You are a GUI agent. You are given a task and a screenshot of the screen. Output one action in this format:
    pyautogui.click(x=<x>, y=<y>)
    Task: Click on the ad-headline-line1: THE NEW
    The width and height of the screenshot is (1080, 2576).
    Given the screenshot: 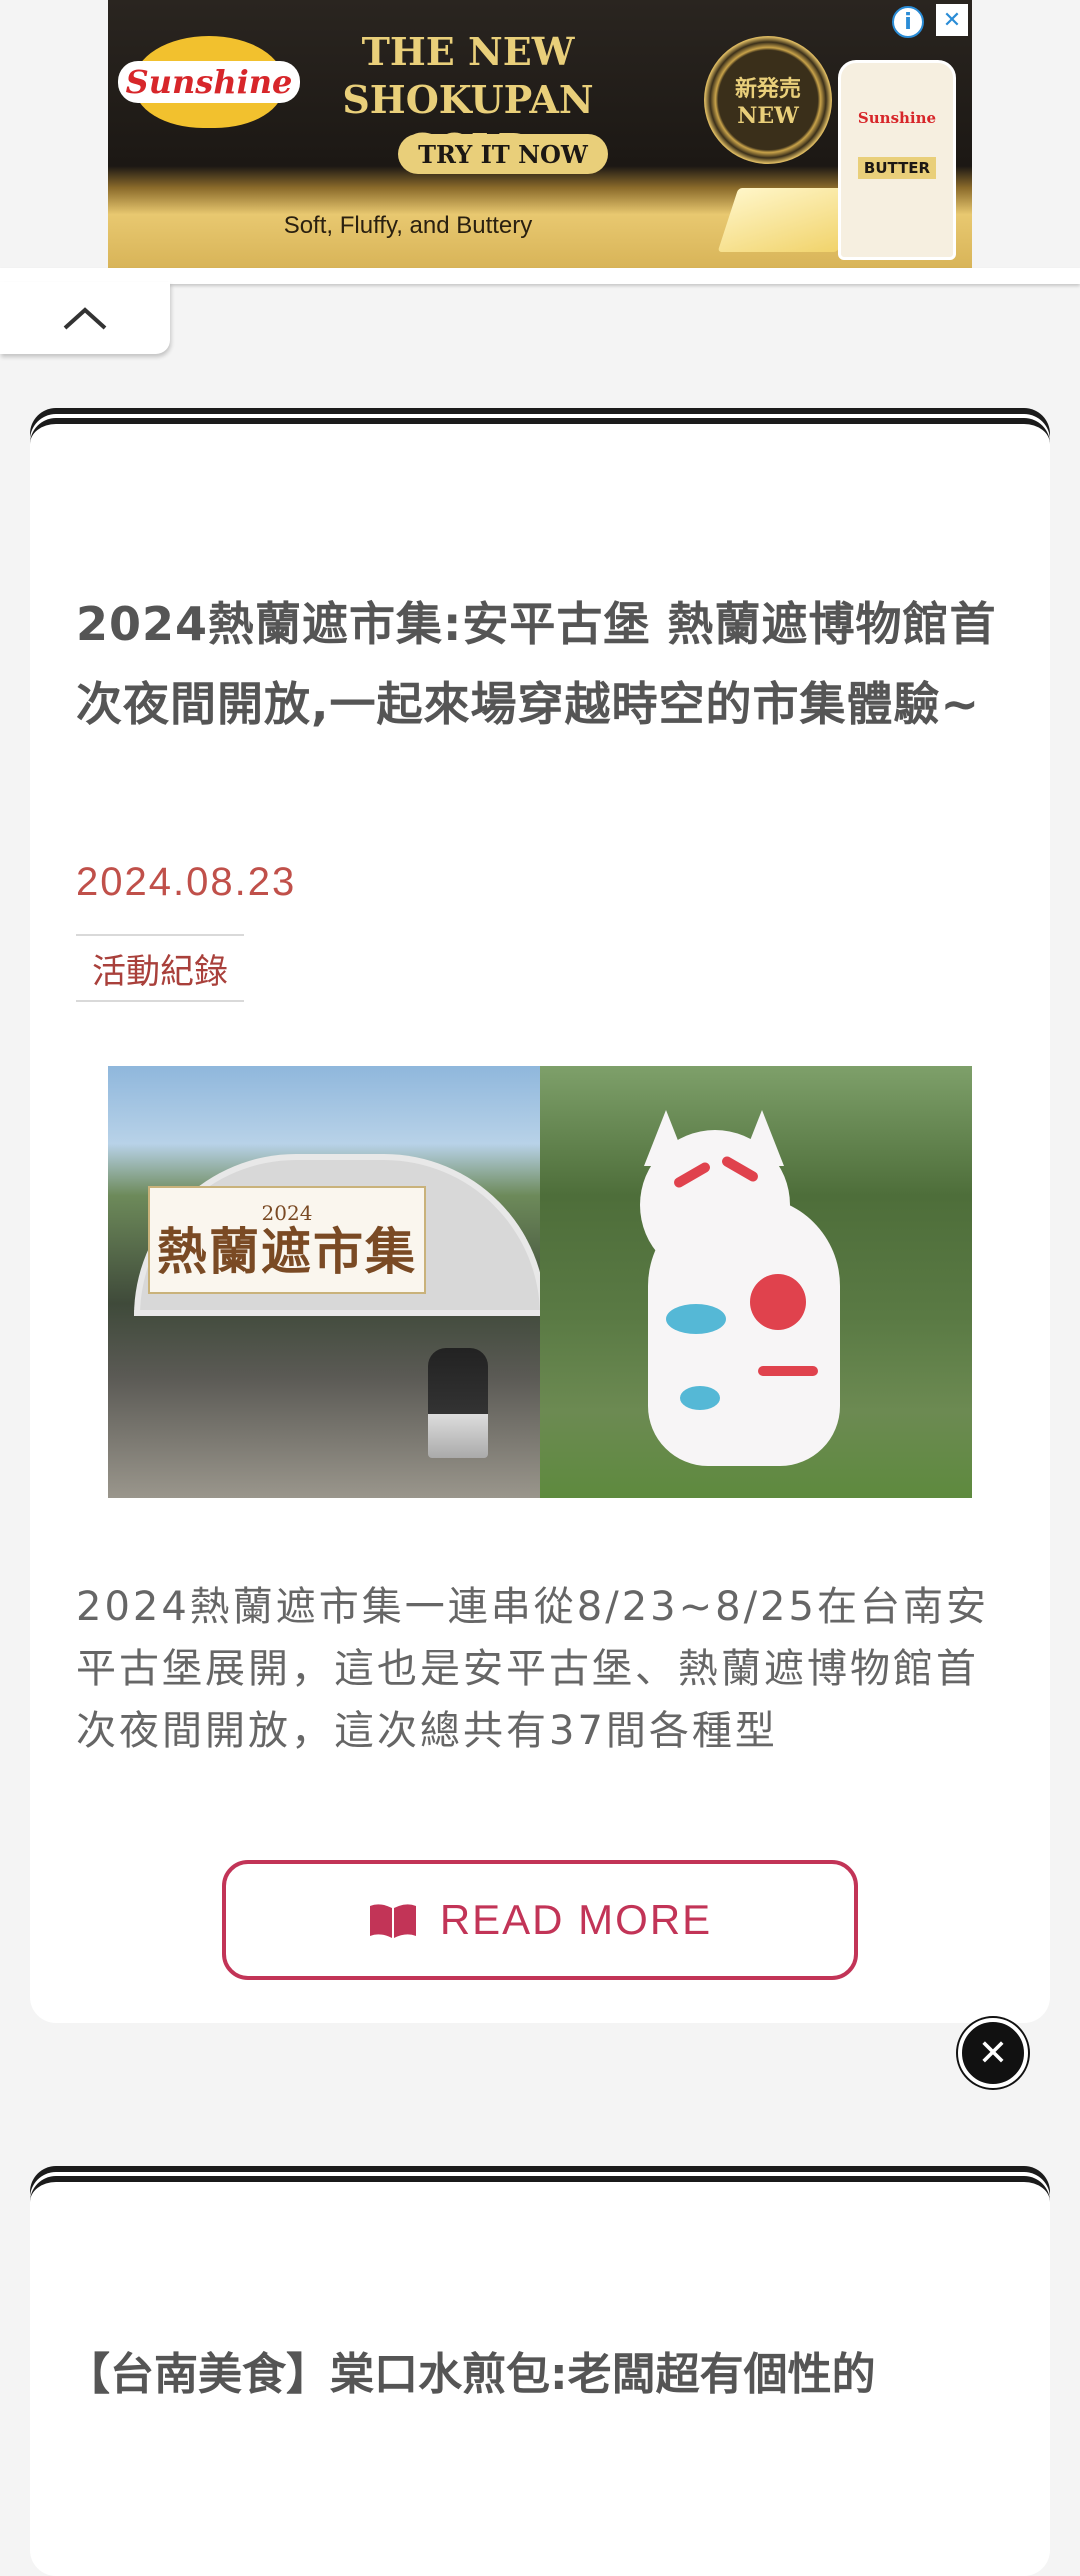 What is the action you would take?
    pyautogui.click(x=468, y=51)
    